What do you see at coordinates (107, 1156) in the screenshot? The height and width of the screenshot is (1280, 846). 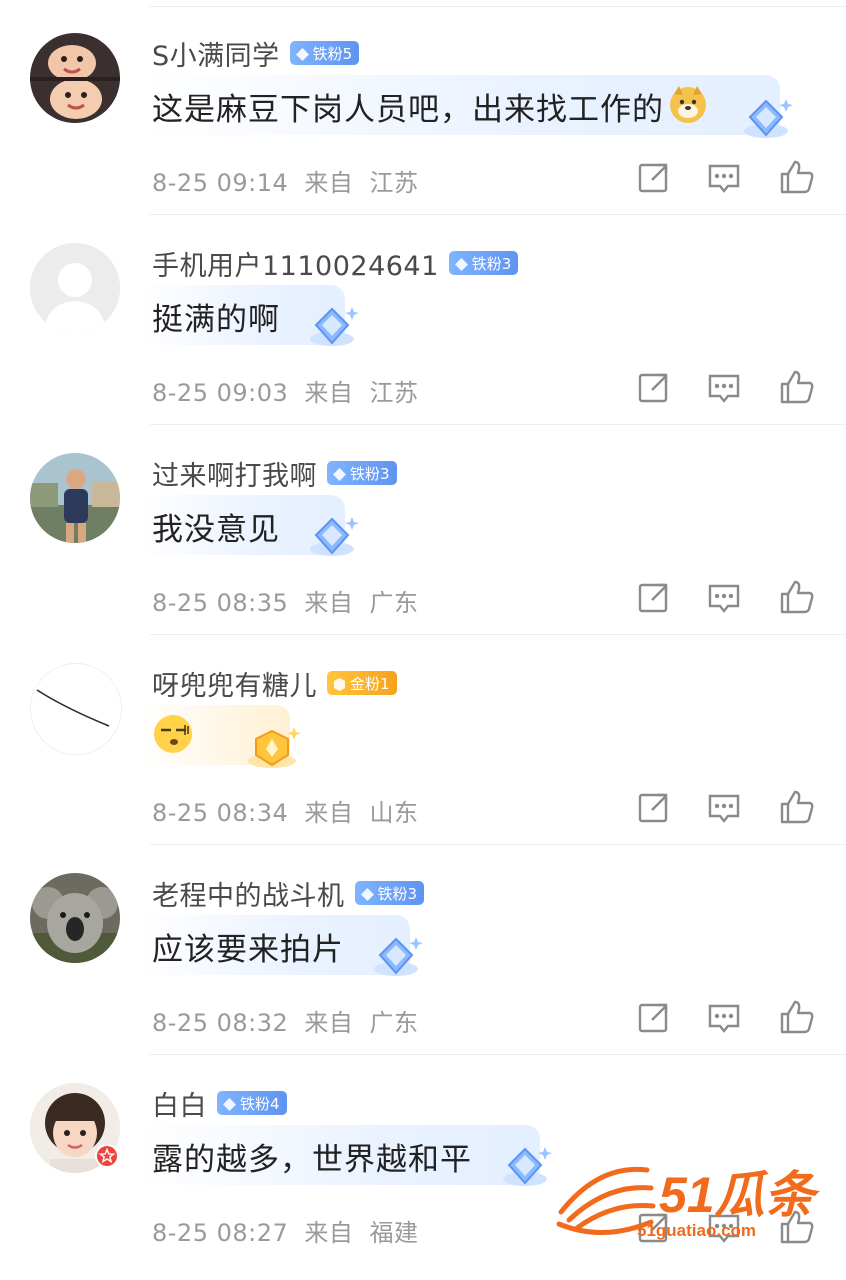 I see `verified-badge-icon` at bounding box center [107, 1156].